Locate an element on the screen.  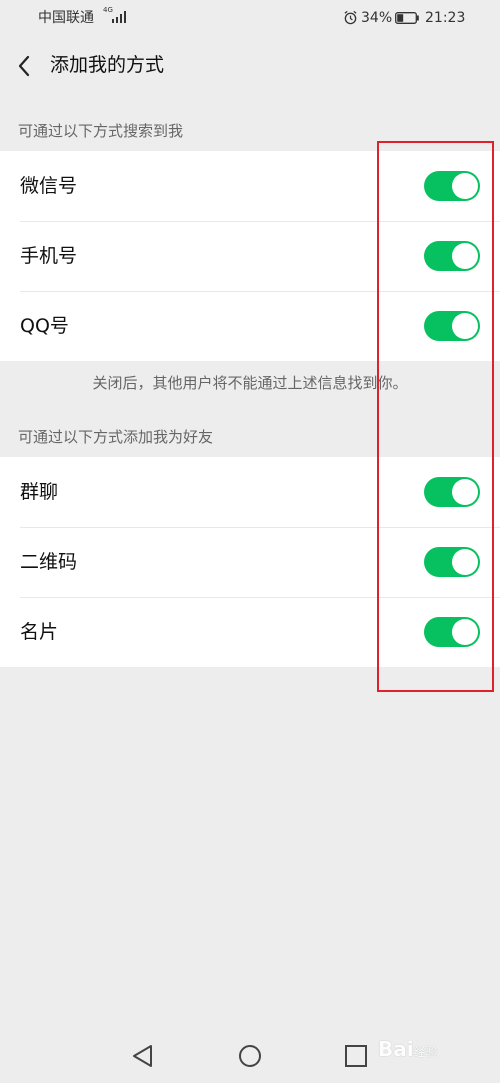
alarm-icon is located at coordinates (350, 17).